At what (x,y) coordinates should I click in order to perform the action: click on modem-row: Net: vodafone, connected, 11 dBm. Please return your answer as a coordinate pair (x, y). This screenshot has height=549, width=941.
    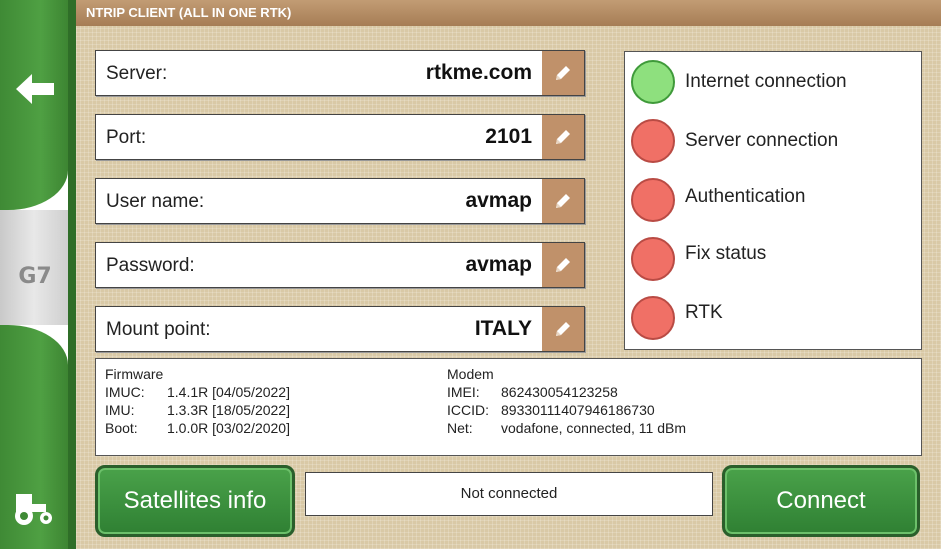
    Looking at the image, I should click on (566, 428).